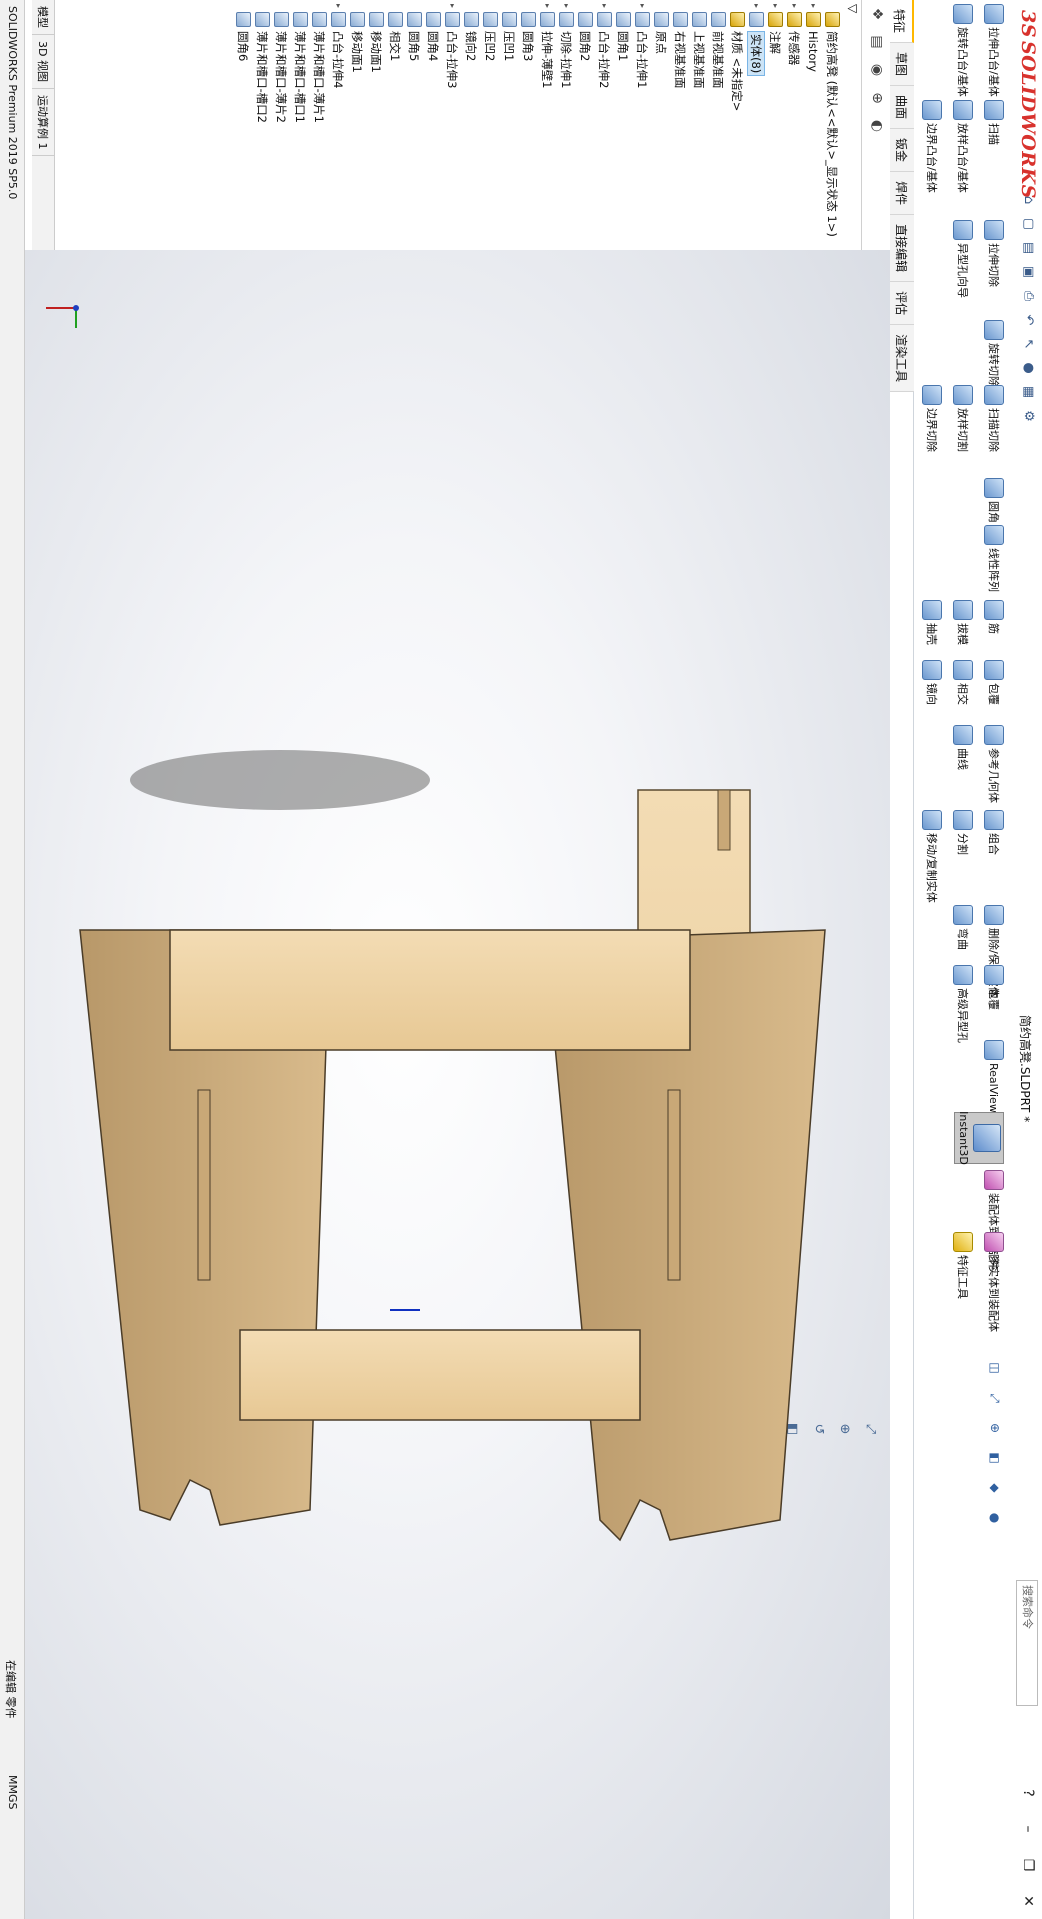 This screenshot has width=1042, height=1919. Describe the element at coordinates (1027, 368) in the screenshot. I see `rebuild-icon: ●` at that location.